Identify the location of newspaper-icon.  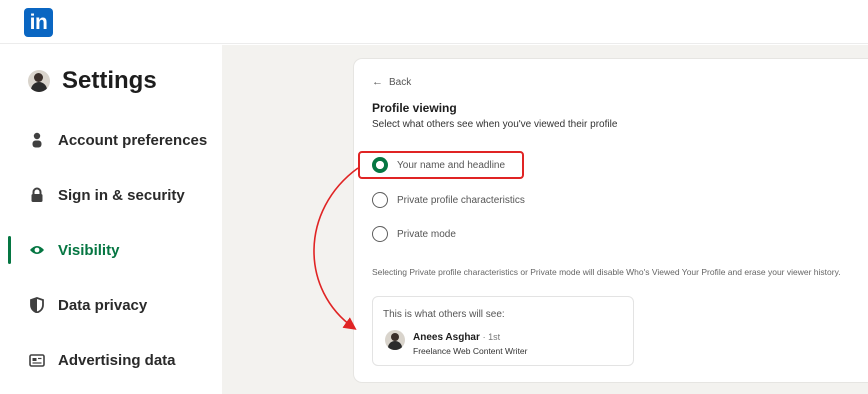
(37, 360).